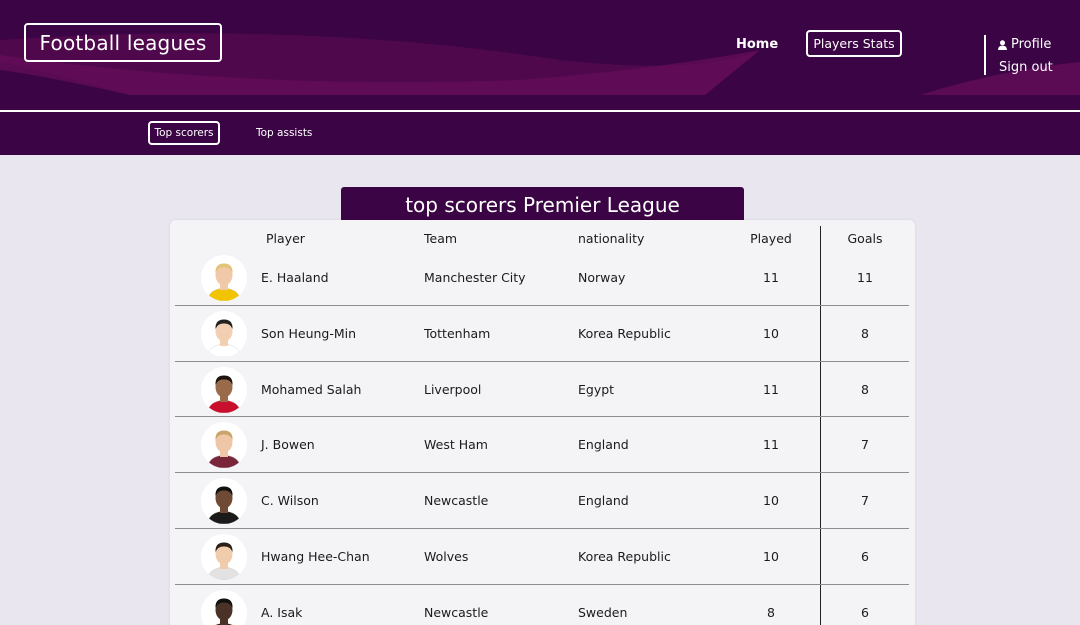  I want to click on table-row: C. Wilson Newcastle England 10 7, so click(542, 501).